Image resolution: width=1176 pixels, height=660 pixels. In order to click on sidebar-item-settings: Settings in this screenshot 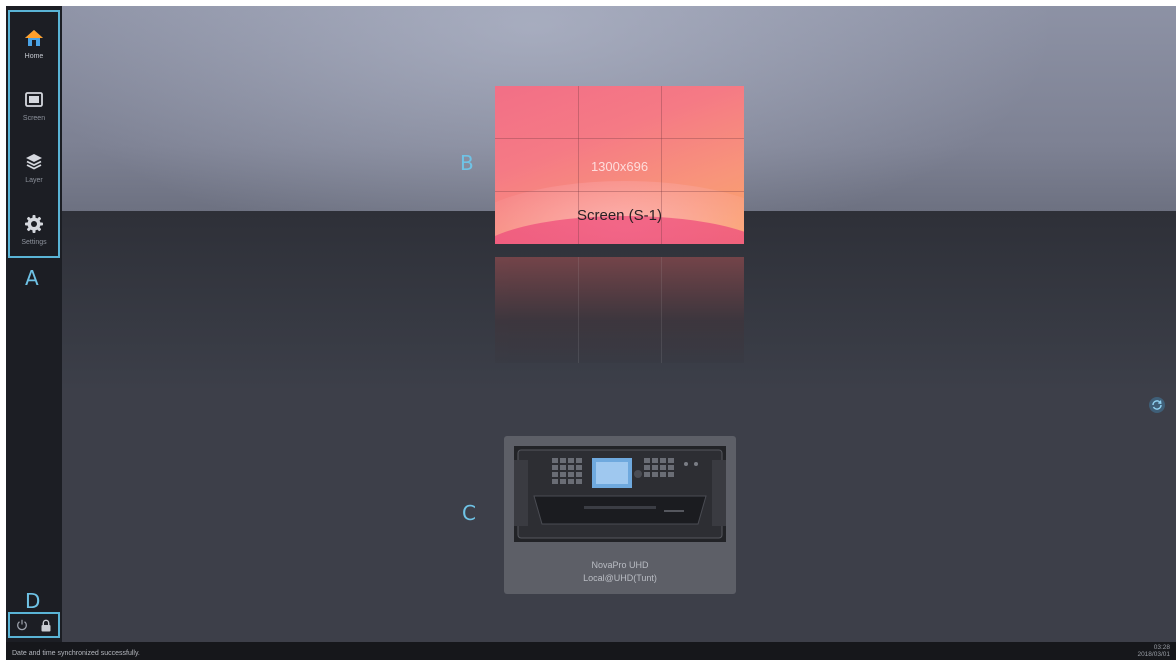, I will do `click(34, 229)`.